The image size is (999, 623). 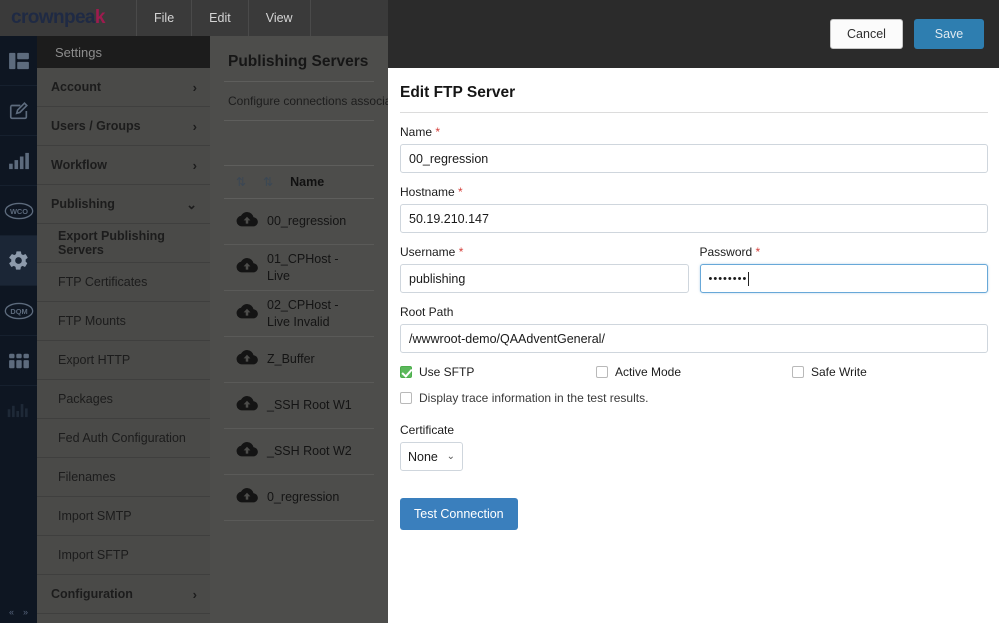 What do you see at coordinates (299, 360) in the screenshot?
I see `server-list-item: Z_Buffer` at bounding box center [299, 360].